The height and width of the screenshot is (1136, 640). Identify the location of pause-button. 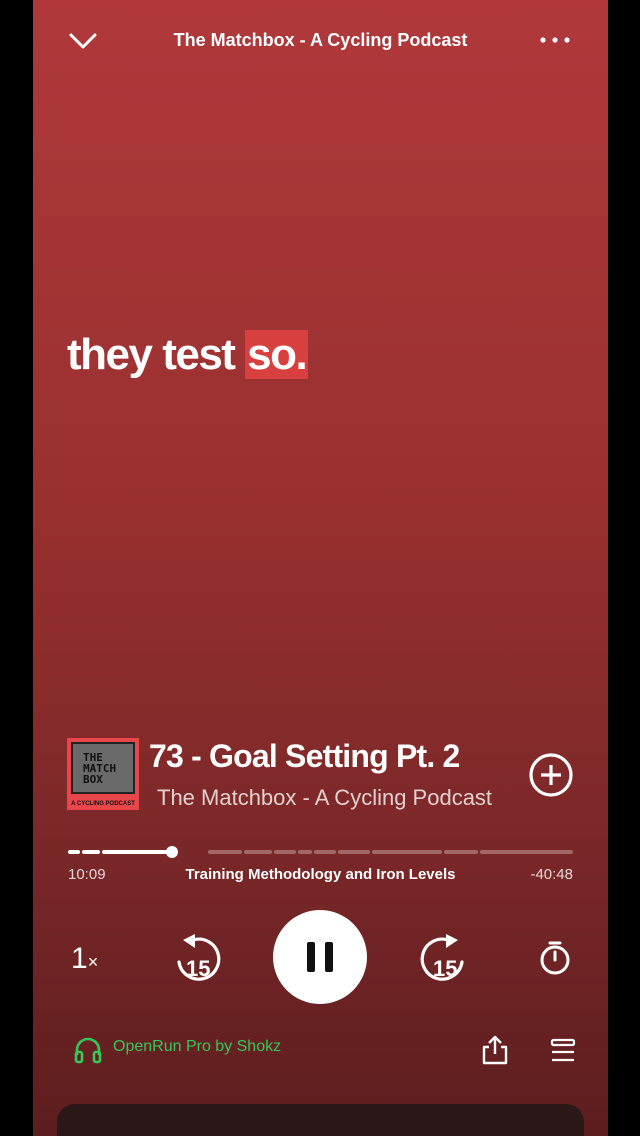
(320, 957).